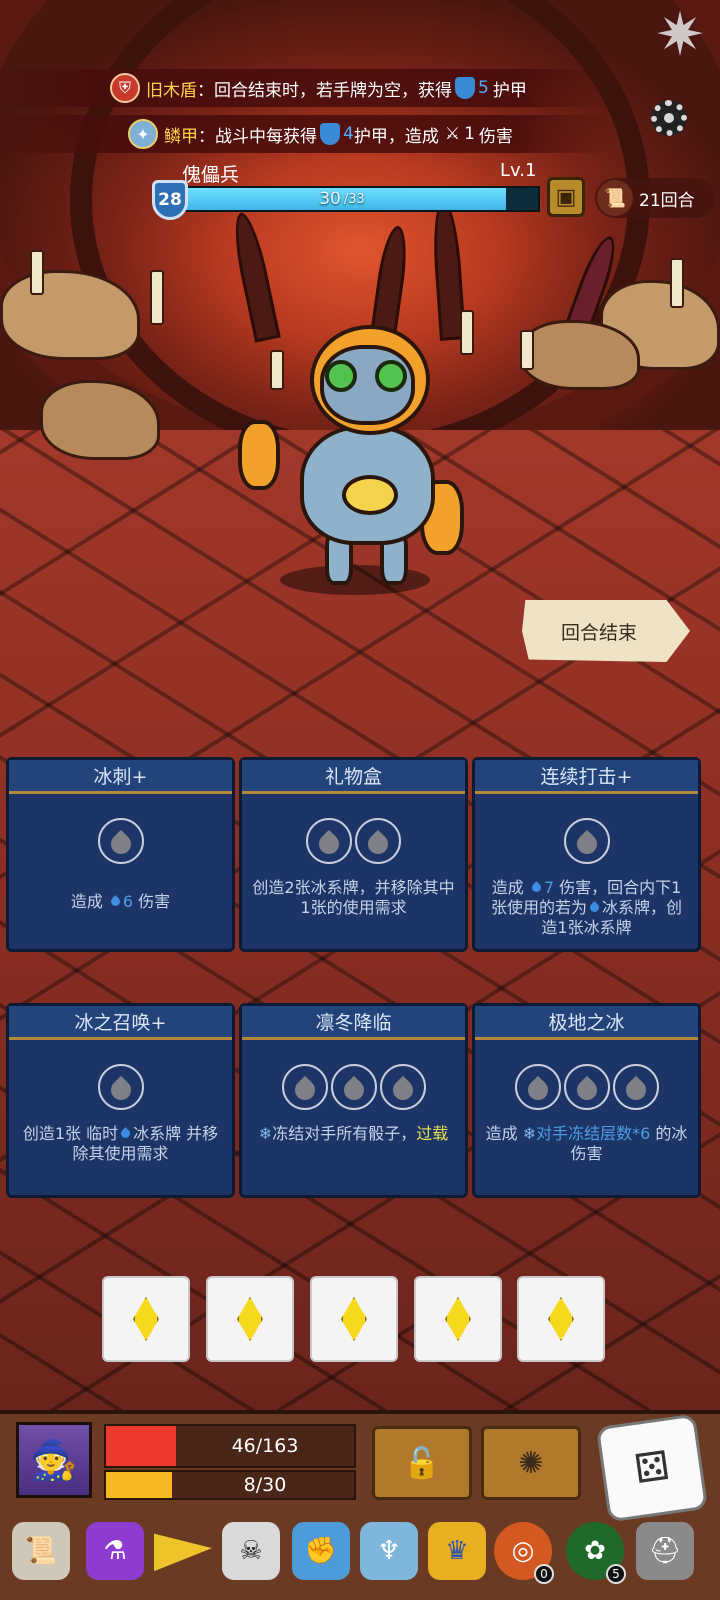 The image size is (720, 1600). I want to click on card-description: 创造1张 临时 冰系牌 并移除其使用需求, so click(120, 1144).